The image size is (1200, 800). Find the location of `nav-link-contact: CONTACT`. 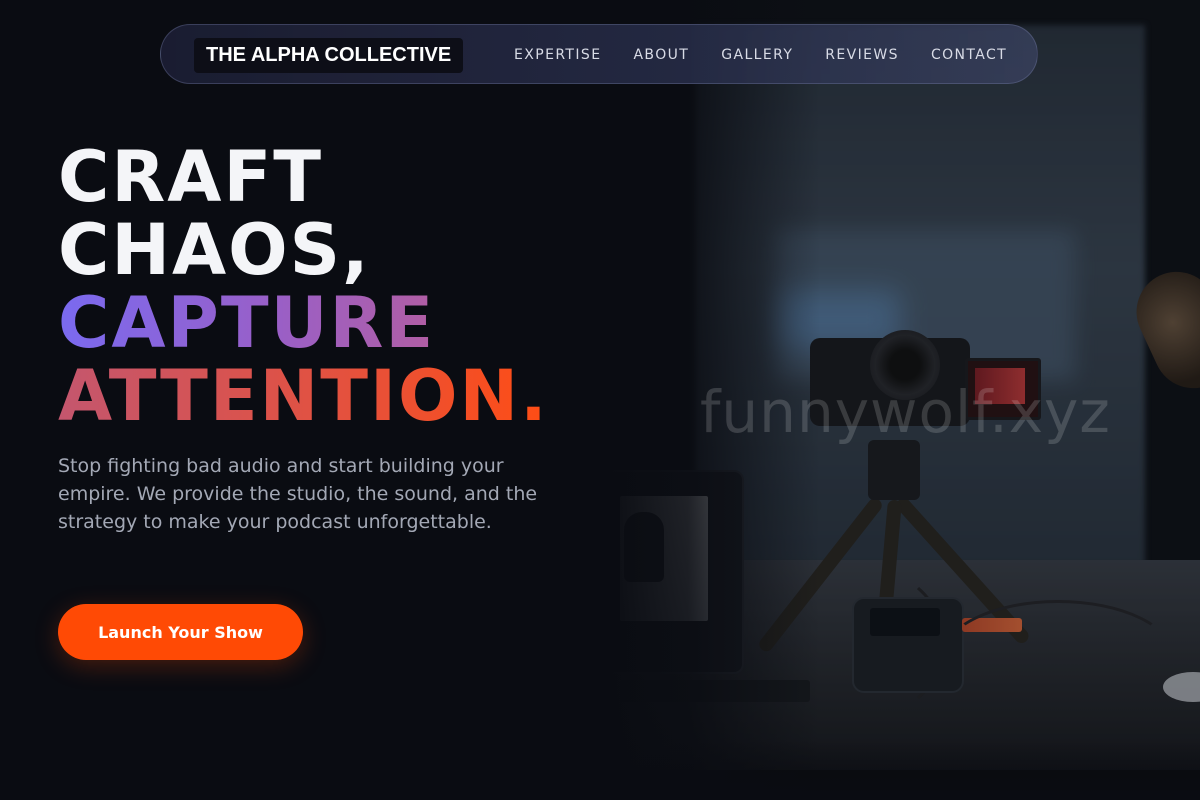

nav-link-contact: CONTACT is located at coordinates (969, 55).